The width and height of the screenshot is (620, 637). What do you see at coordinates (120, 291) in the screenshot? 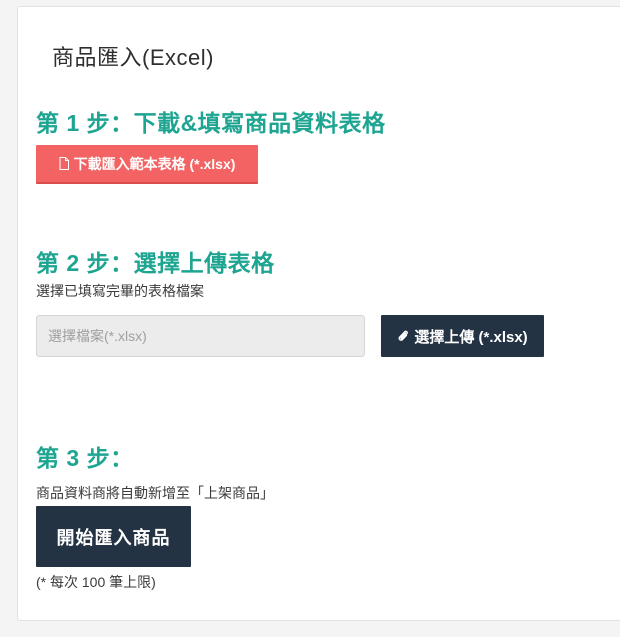
I see `step2-description: 選擇已填寫完畢的表格檔案` at bounding box center [120, 291].